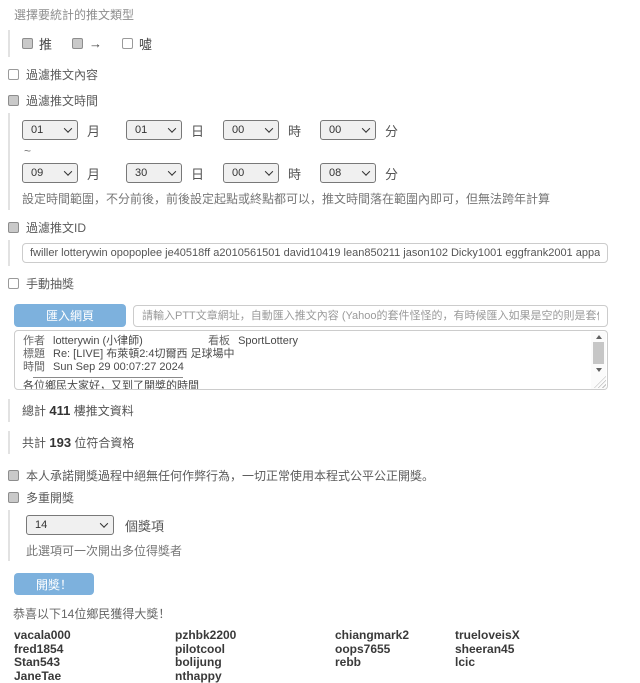 The image size is (640, 683). I want to click on push-type-filter: 推 → 噓, so click(324, 43).